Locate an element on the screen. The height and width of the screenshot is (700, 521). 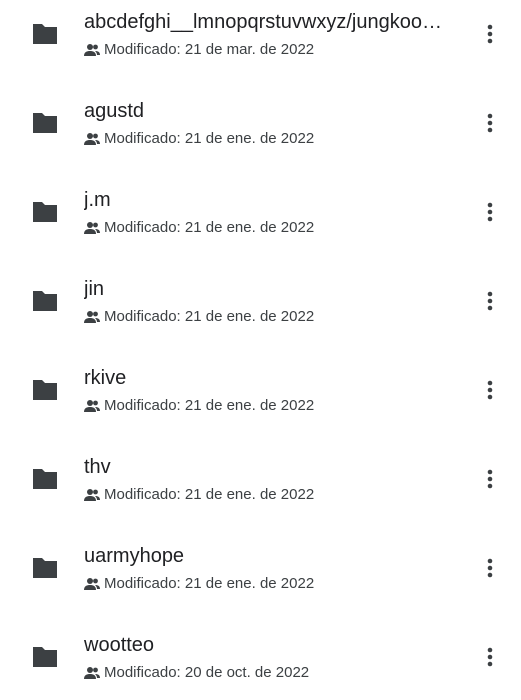
file-meta: Modificado: 21 de mar. de 2022 is located at coordinates (199, 50).